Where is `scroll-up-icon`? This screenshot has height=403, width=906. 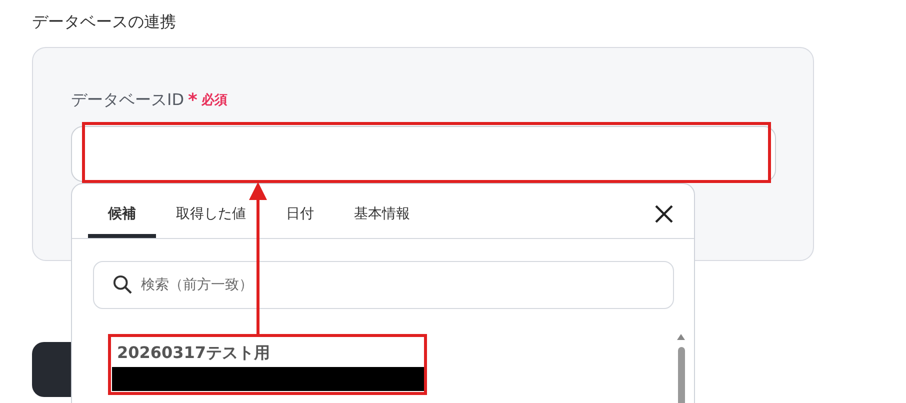 scroll-up-icon is located at coordinates (681, 337).